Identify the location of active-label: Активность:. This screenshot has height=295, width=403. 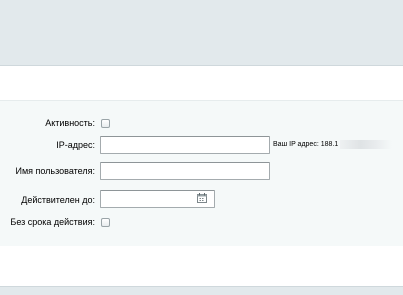
(70, 123).